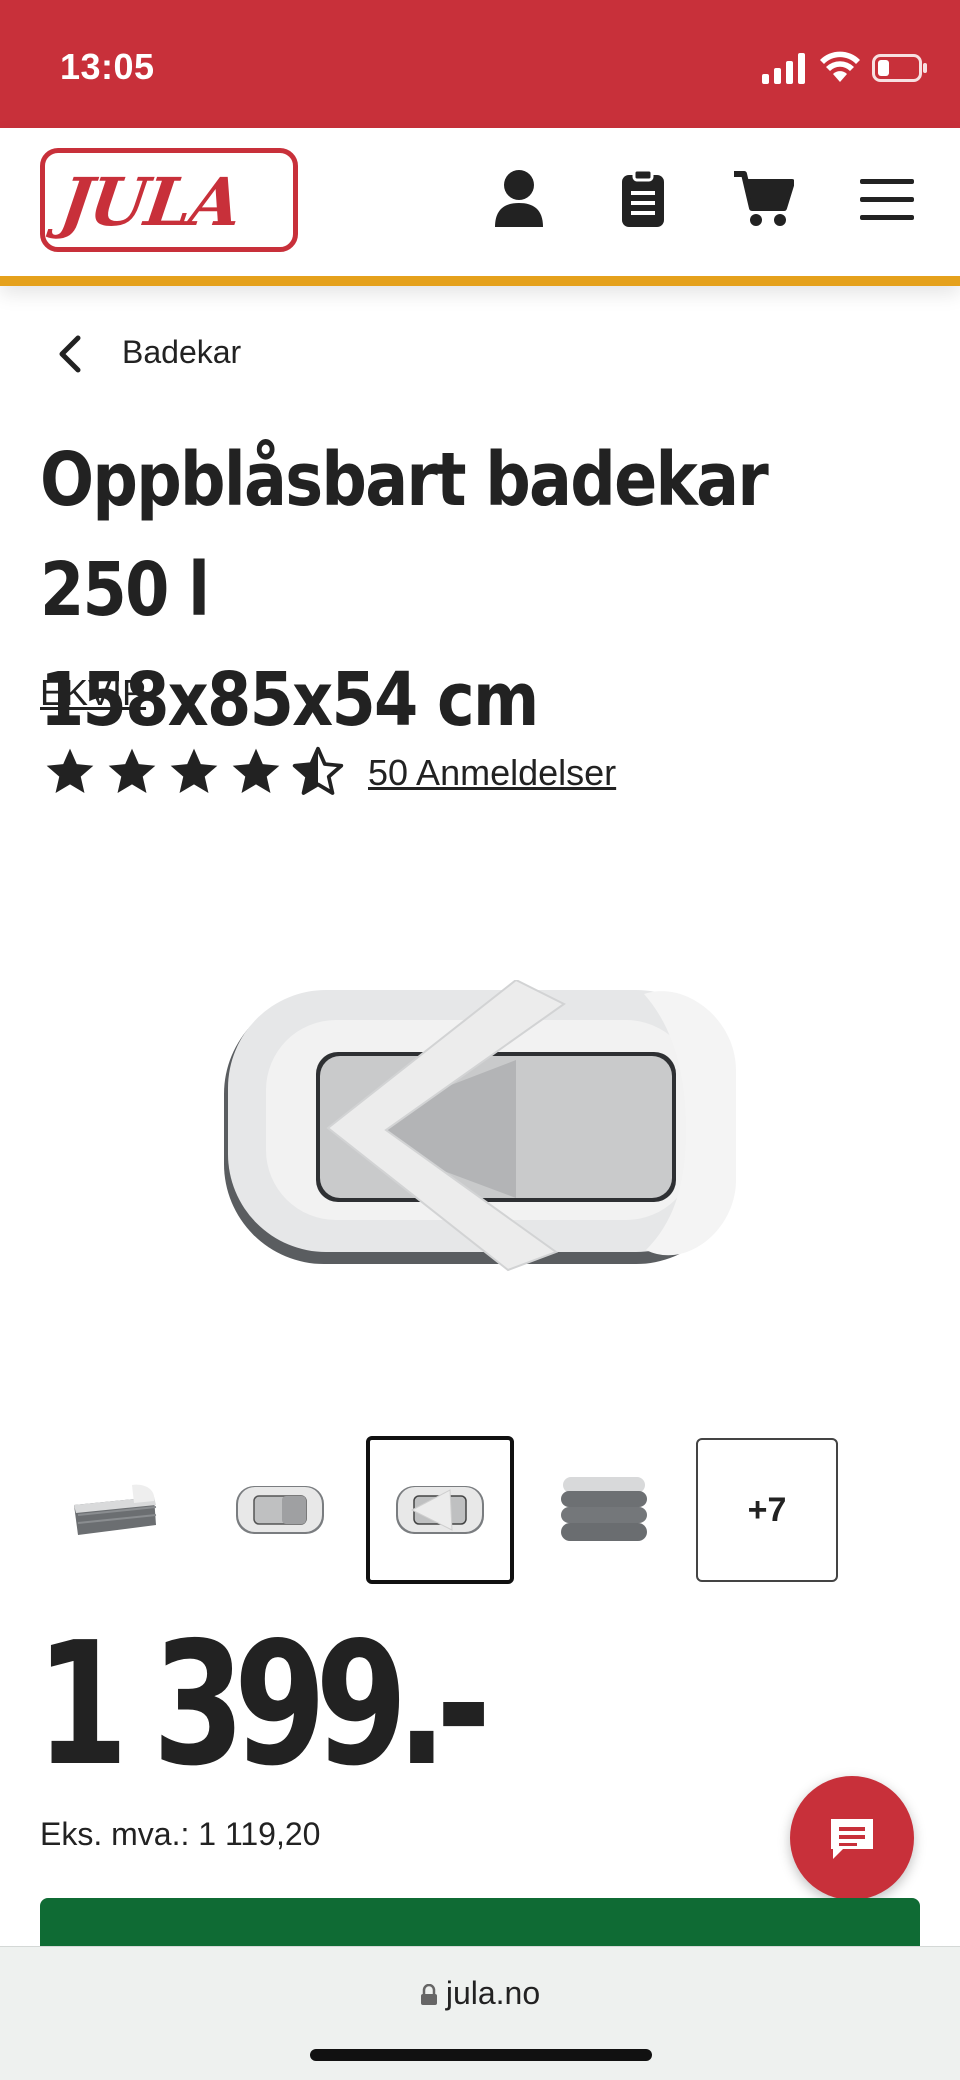 The image size is (960, 2080). Describe the element at coordinates (107, 66) in the screenshot. I see `status-time: 13:05` at that location.